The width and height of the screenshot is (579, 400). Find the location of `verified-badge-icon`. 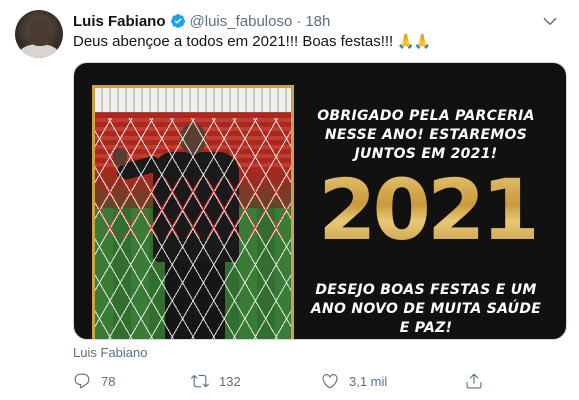

verified-badge-icon is located at coordinates (178, 21).